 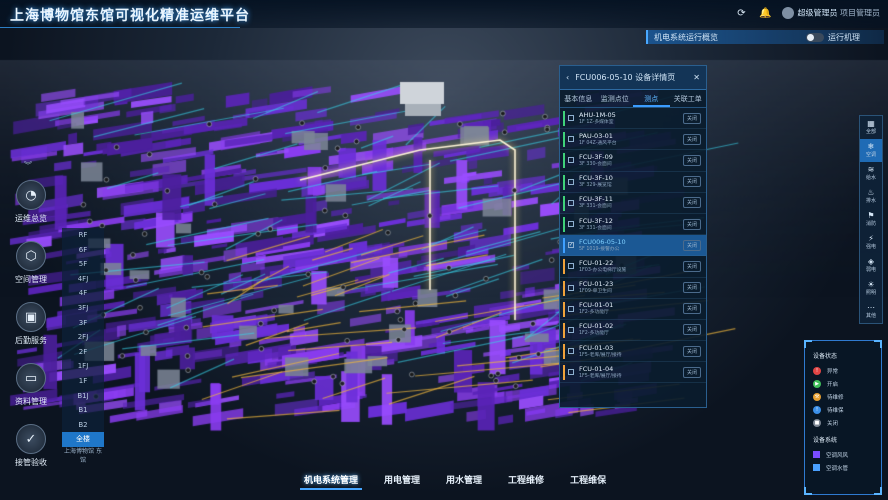 What do you see at coordinates (871, 219) in the screenshot?
I see `filter-5: ⚑ 消防` at bounding box center [871, 219].